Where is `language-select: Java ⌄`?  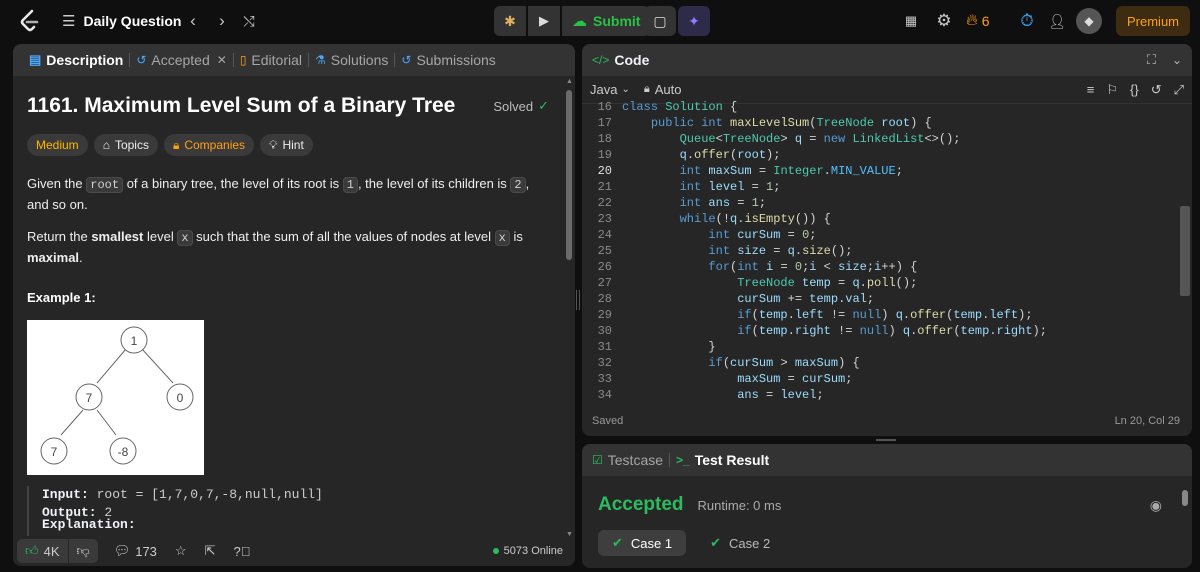 language-select: Java ⌄ is located at coordinates (610, 89).